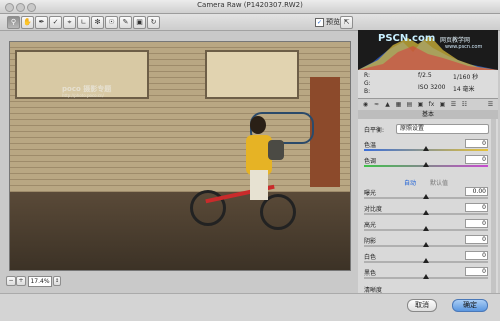  What do you see at coordinates (333, 22) in the screenshot?
I see `preview-label: 预览` at bounding box center [333, 22].